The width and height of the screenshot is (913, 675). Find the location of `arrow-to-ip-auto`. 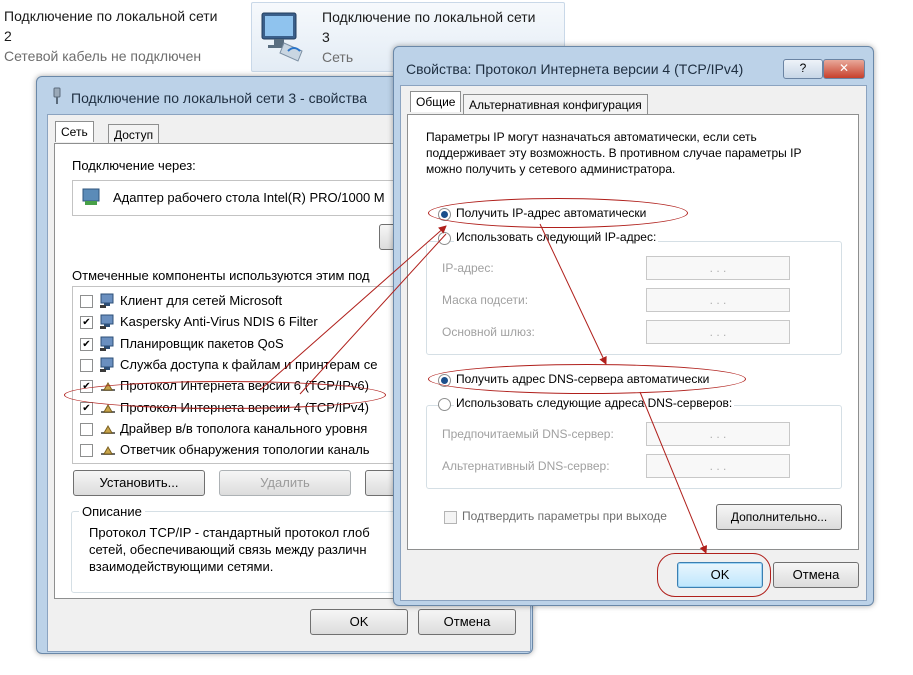

arrow-to-ip-auto is located at coordinates (353, 308).